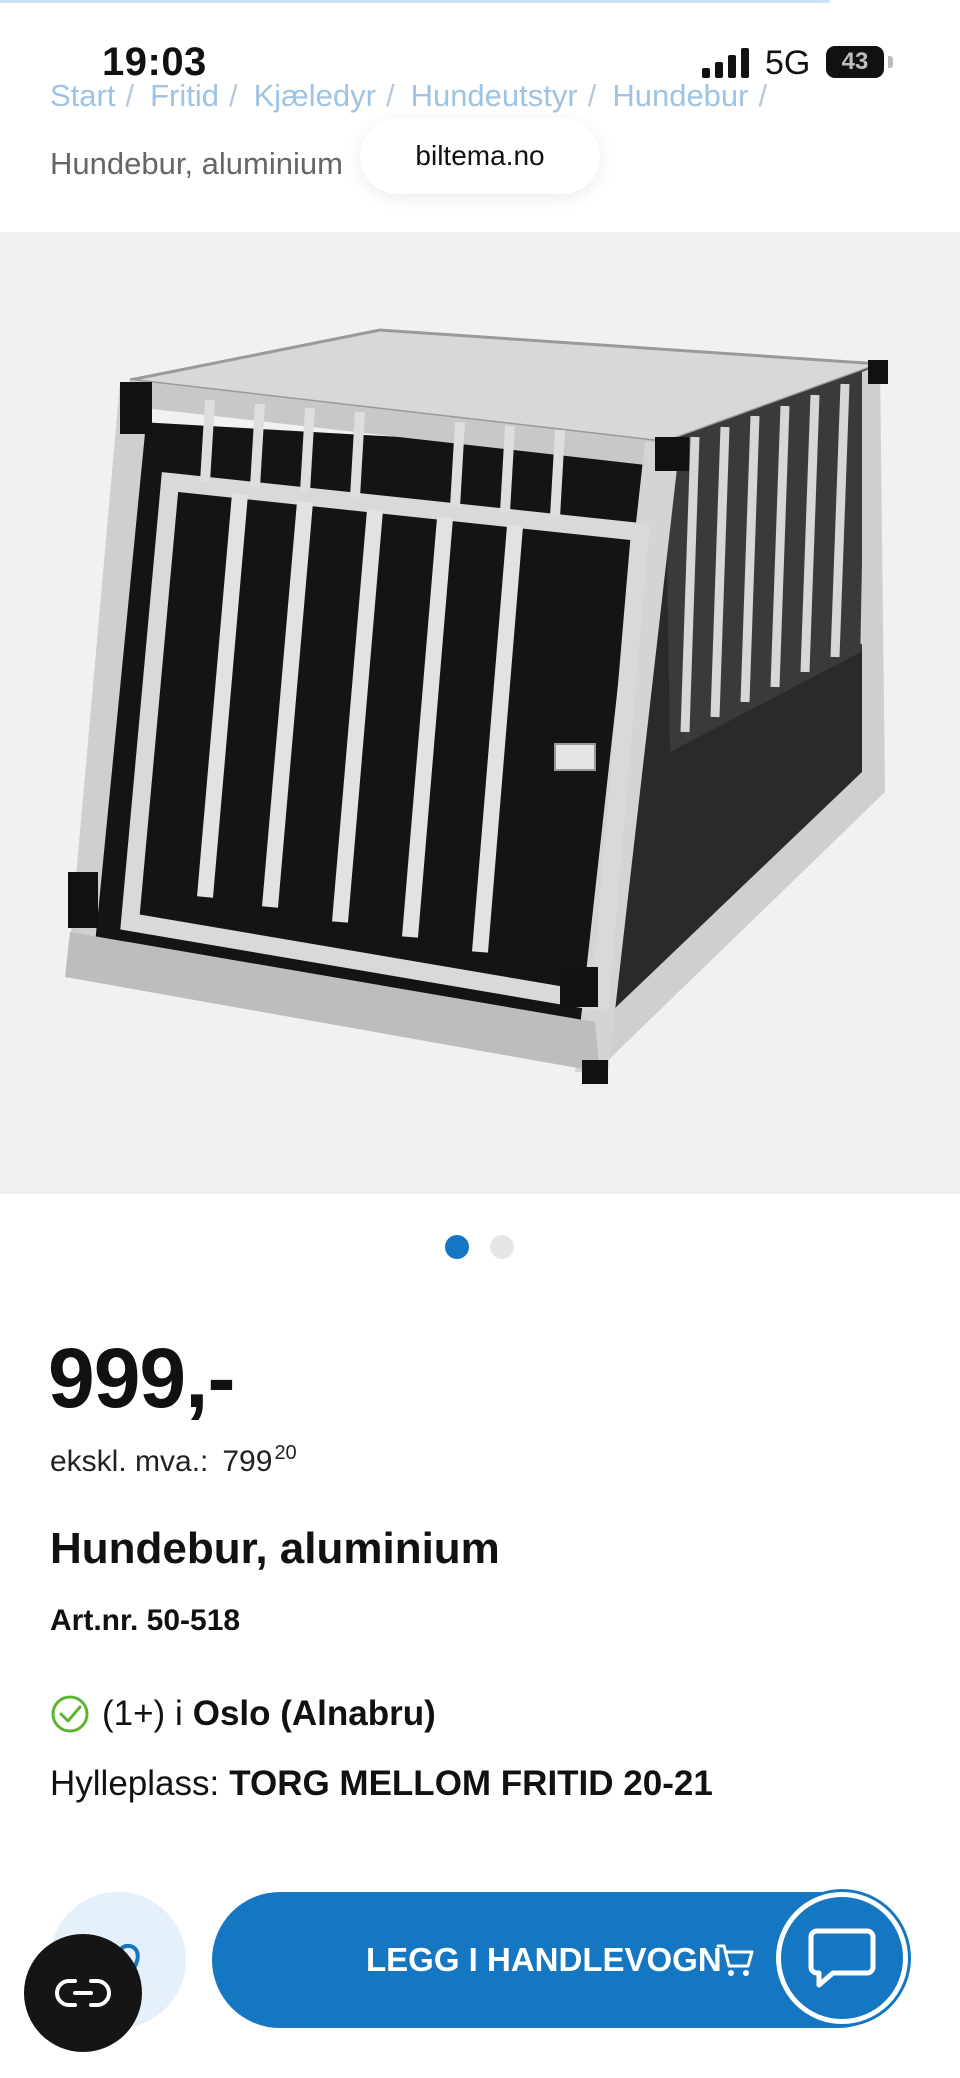 The width and height of the screenshot is (960, 2078). I want to click on check-circle-icon, so click(70, 1714).